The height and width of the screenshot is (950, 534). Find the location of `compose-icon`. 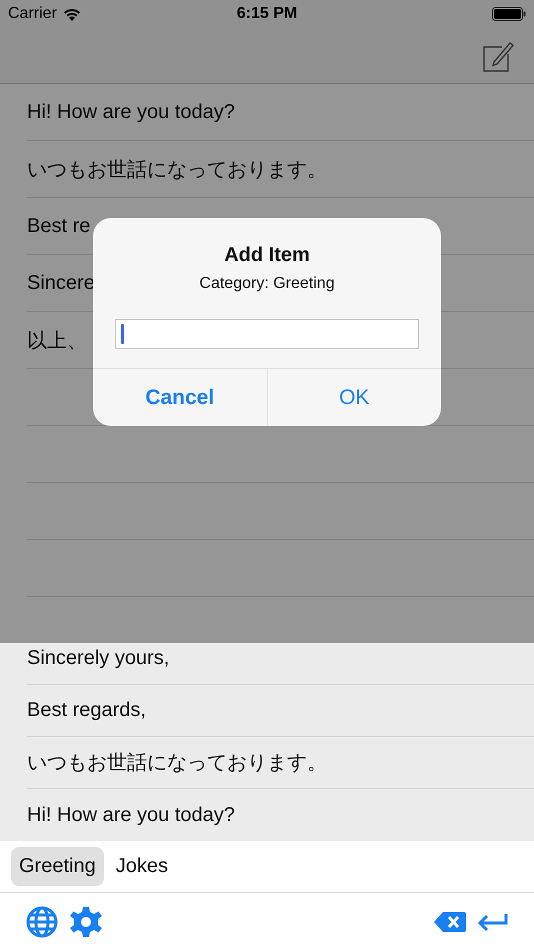

compose-icon is located at coordinates (498, 56).